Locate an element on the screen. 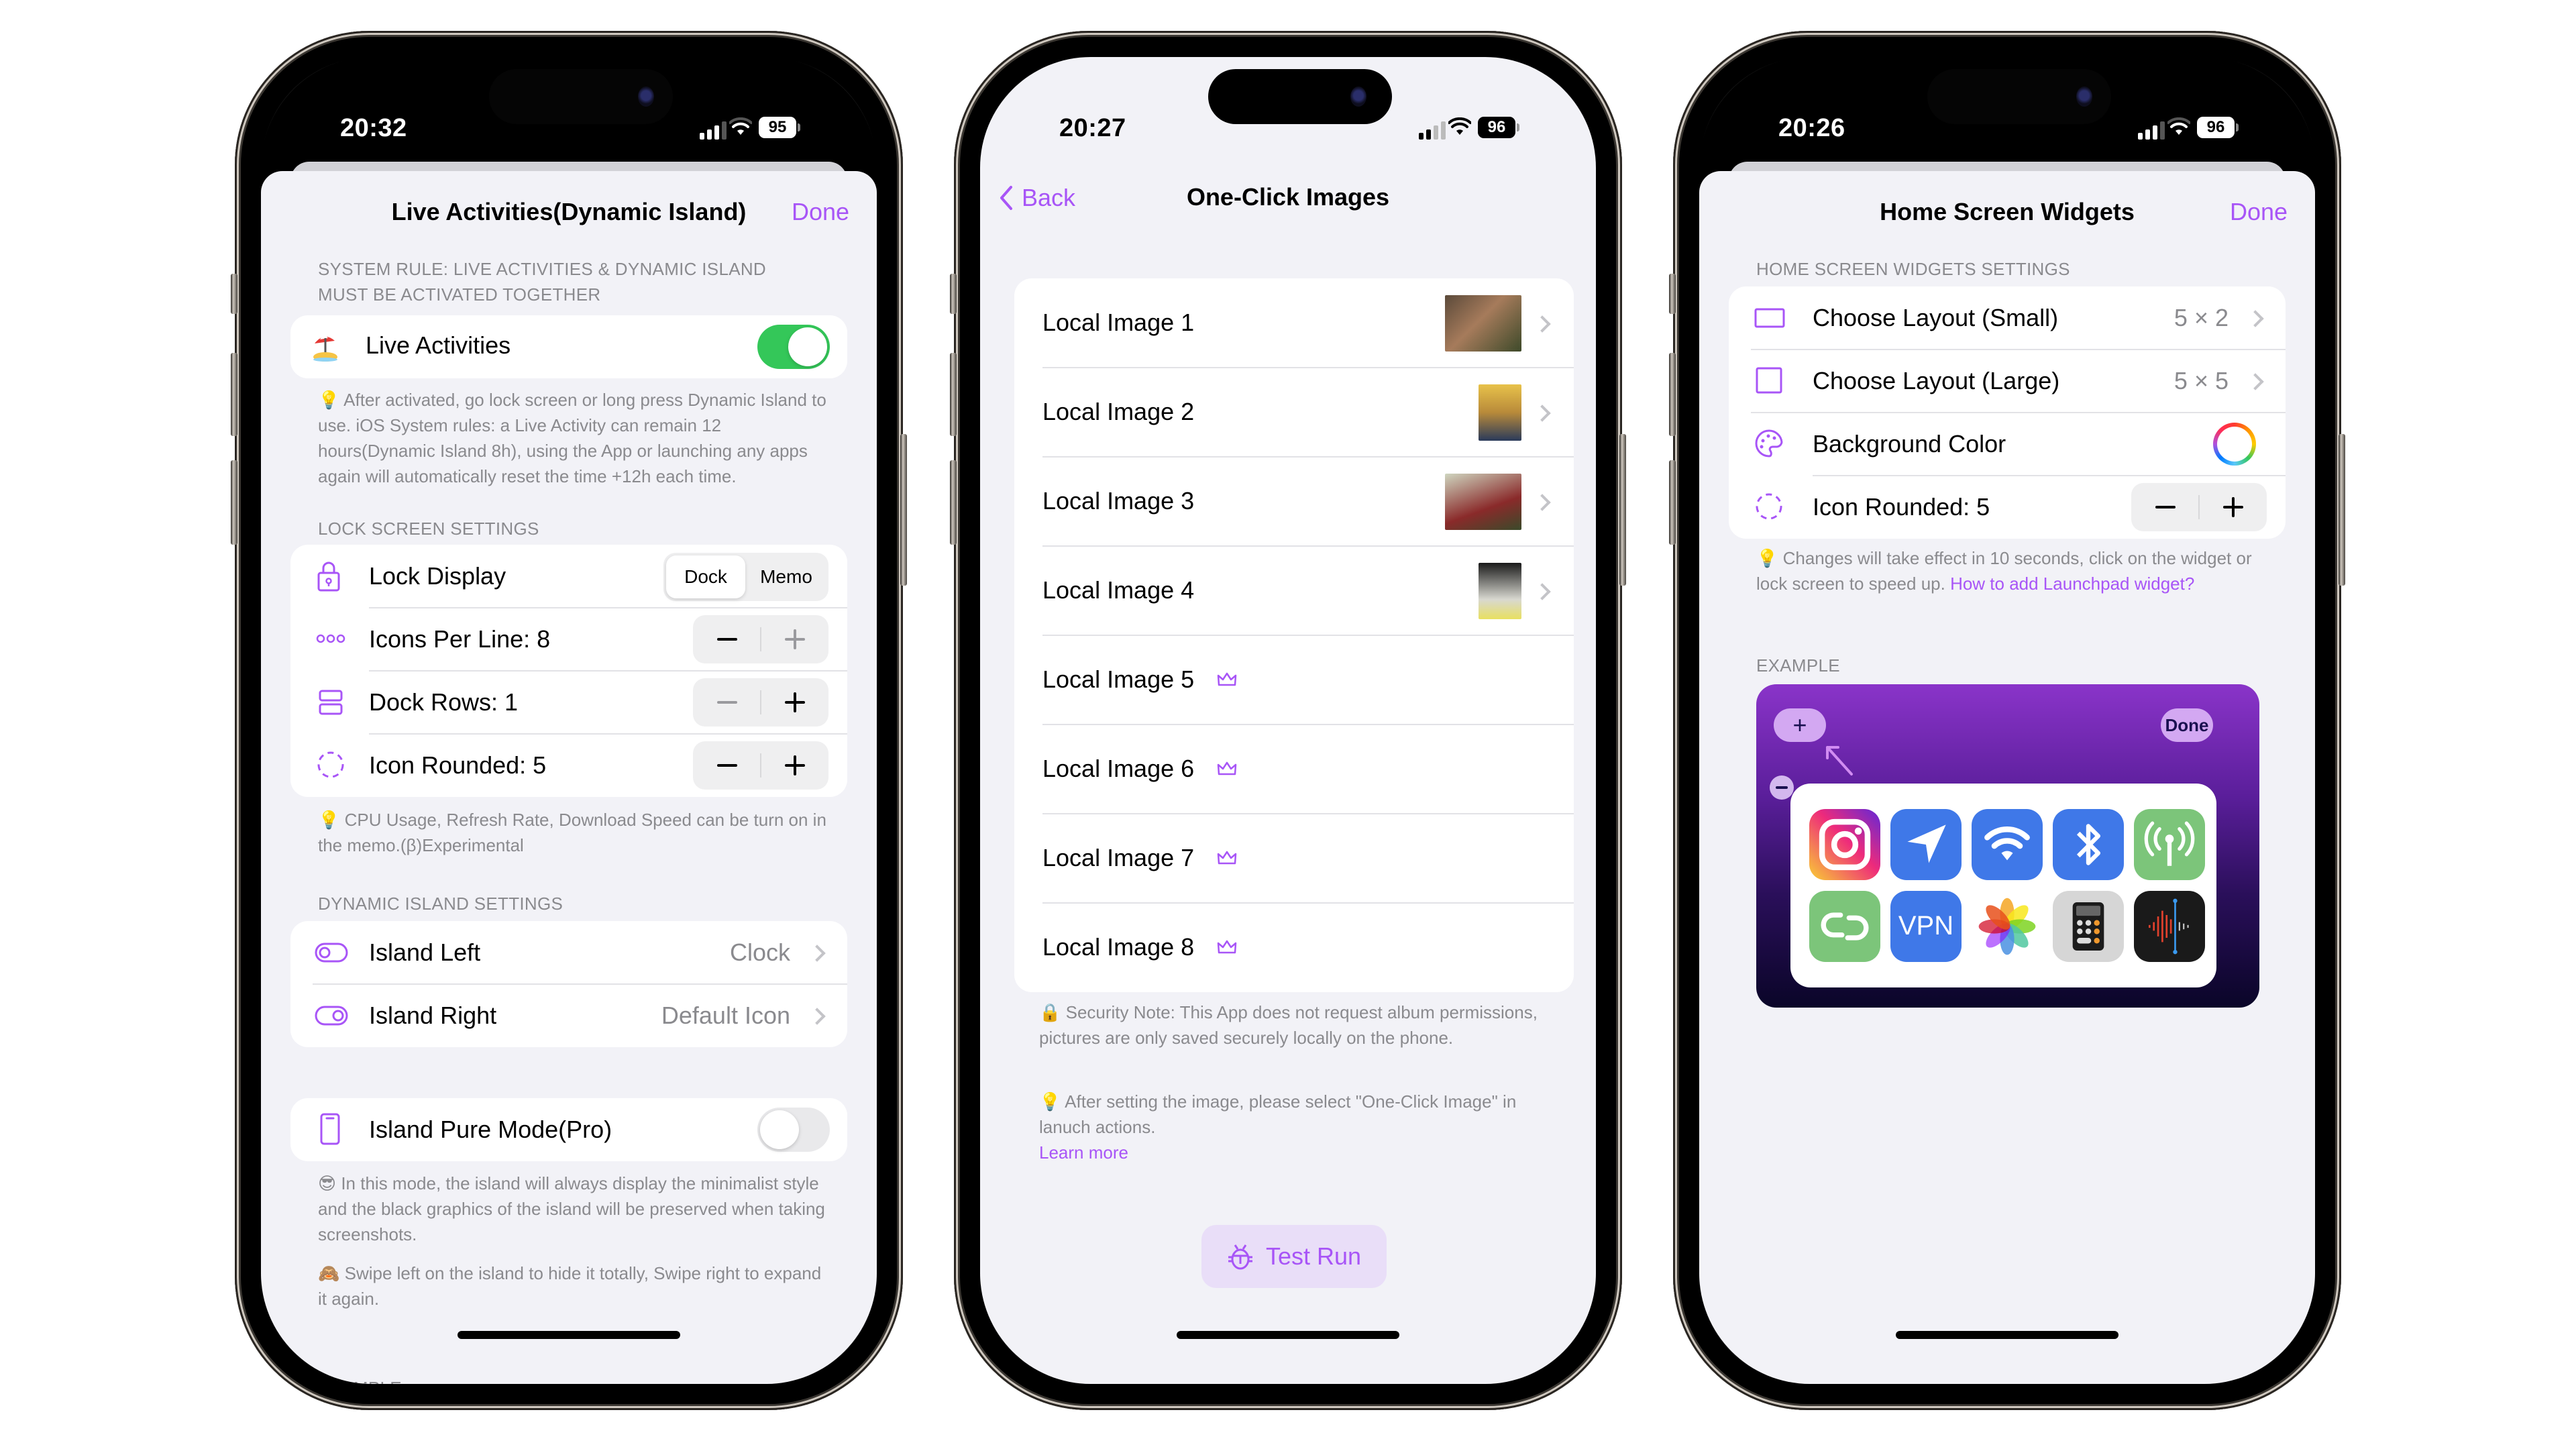 Image resolution: width=2576 pixels, height=1449 pixels. layout-large-row: Choose Layout (Large) 5 × 5 is located at coordinates (2007, 381).